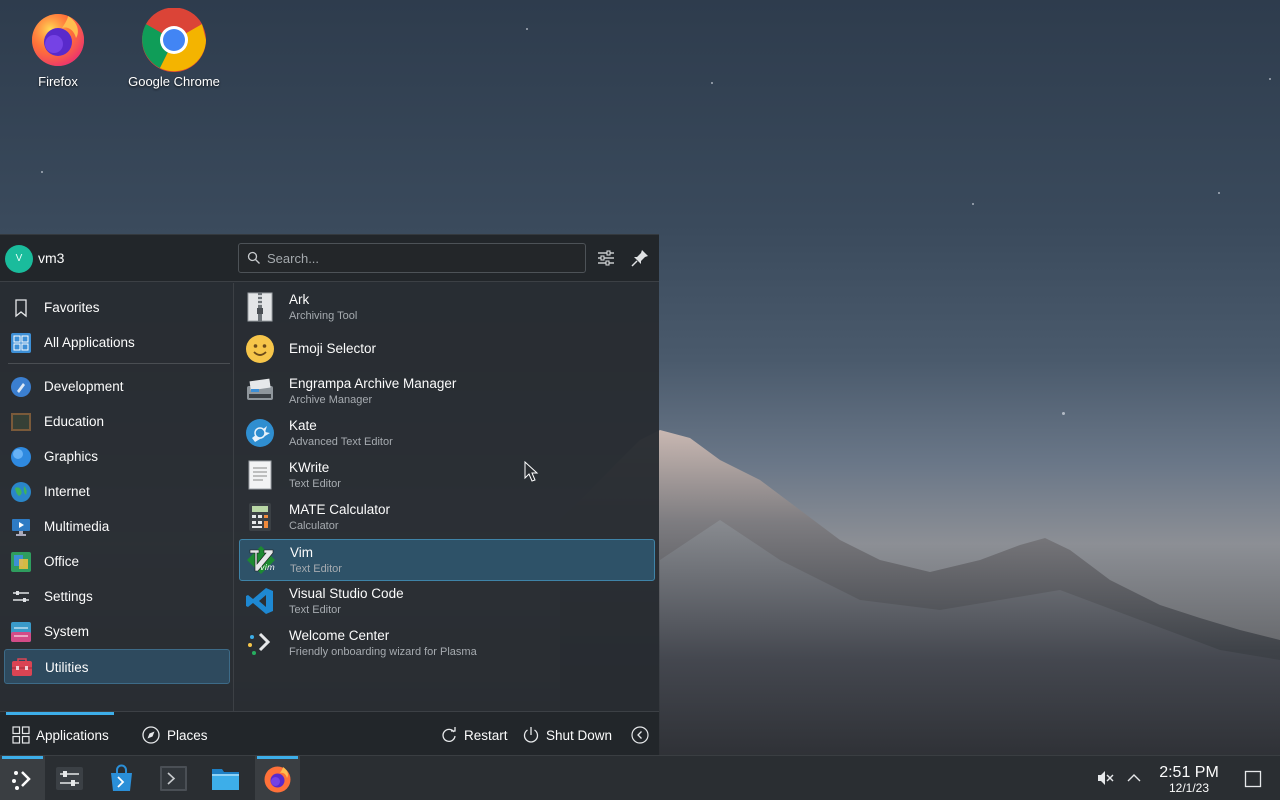 The height and width of the screenshot is (800, 1280). Describe the element at coordinates (19, 259) in the screenshot. I see `avatar: V` at that location.